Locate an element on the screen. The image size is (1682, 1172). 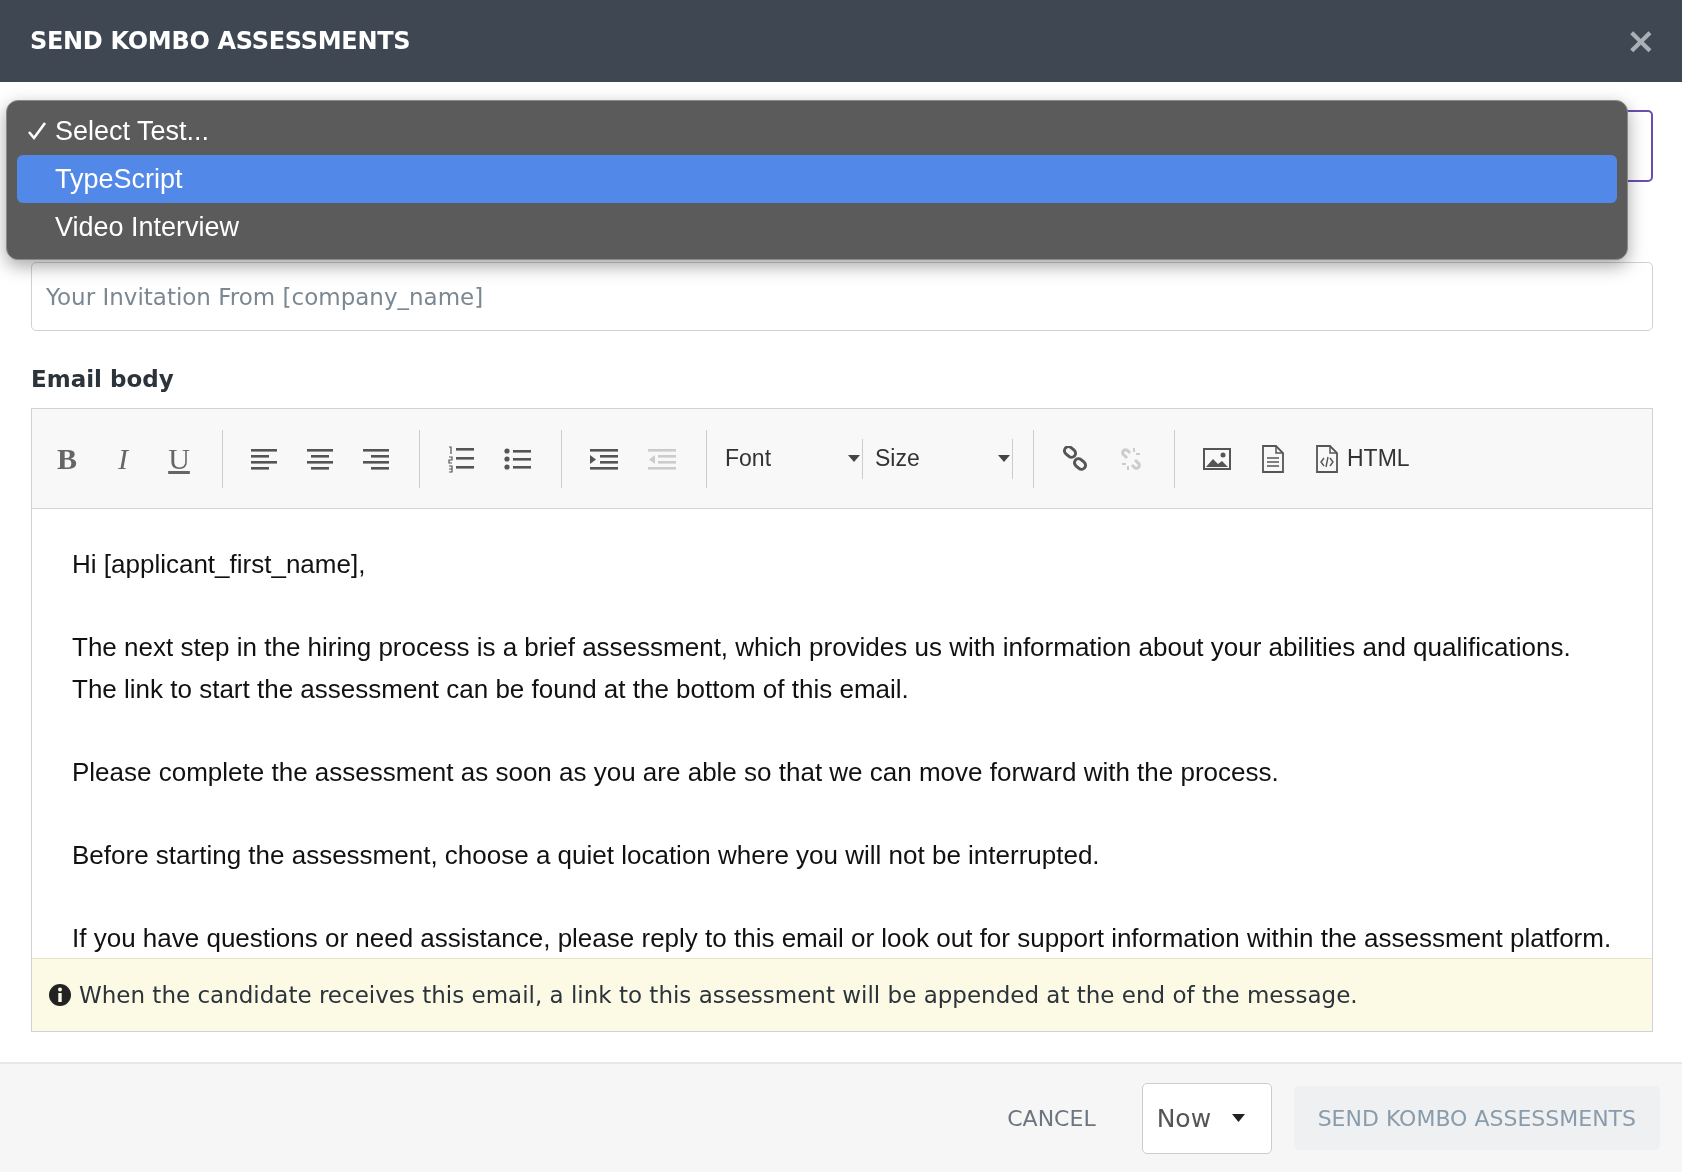
code-file-icon is located at coordinates (1327, 458).